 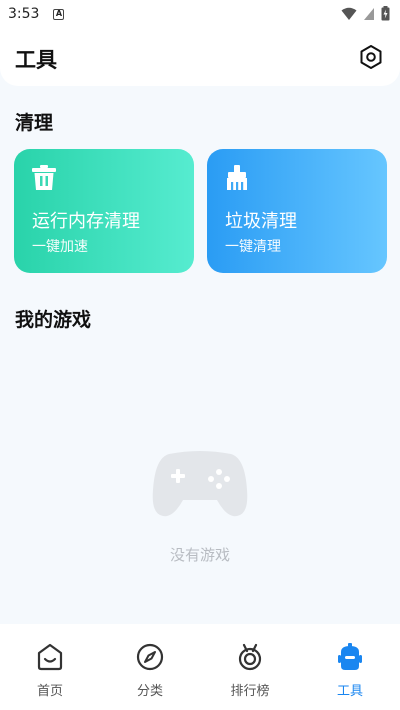 I want to click on ram-clean-card: 运行内存清理 一键加速, so click(x=104, y=211).